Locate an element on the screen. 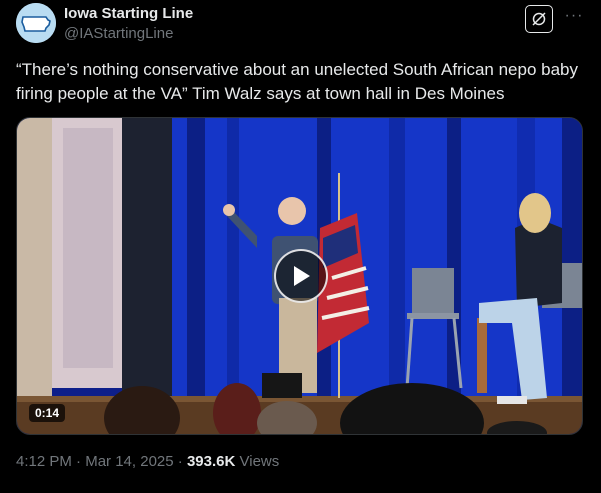 The image size is (601, 493). views-count: 393.6K is located at coordinates (211, 461).